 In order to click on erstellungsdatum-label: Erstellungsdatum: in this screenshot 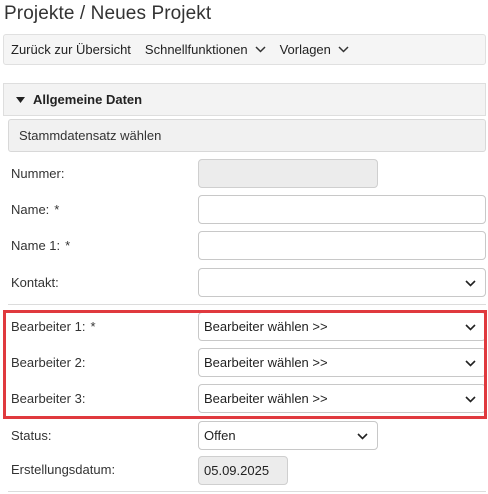, I will do `click(63, 469)`.